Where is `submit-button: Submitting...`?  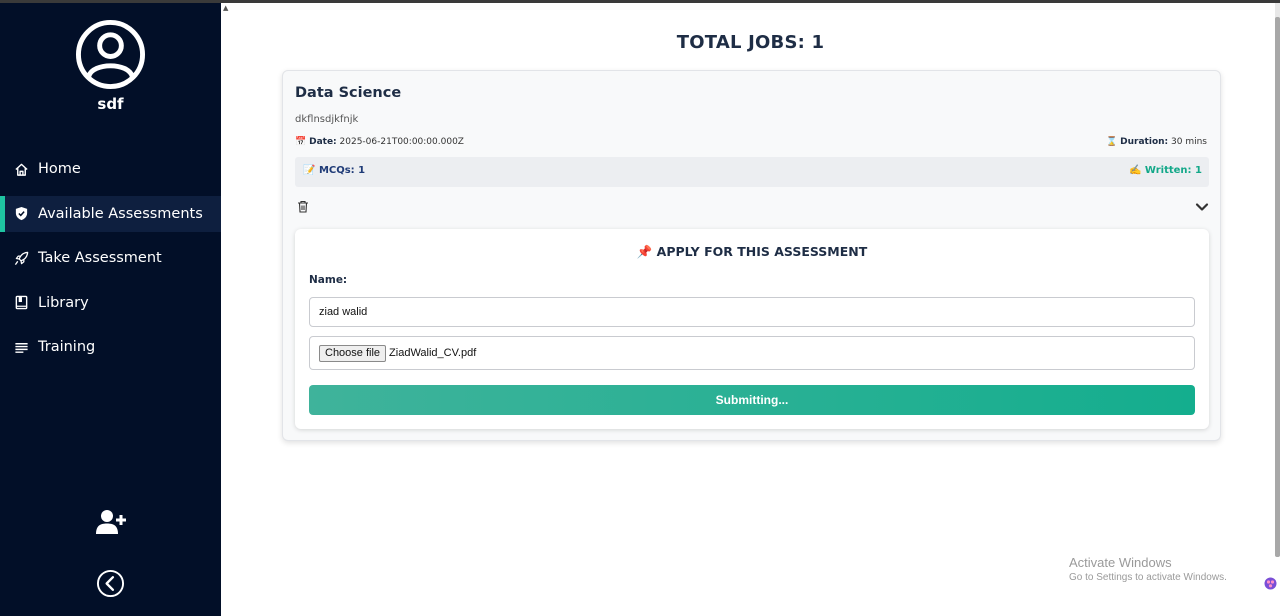 submit-button: Submitting... is located at coordinates (752, 400).